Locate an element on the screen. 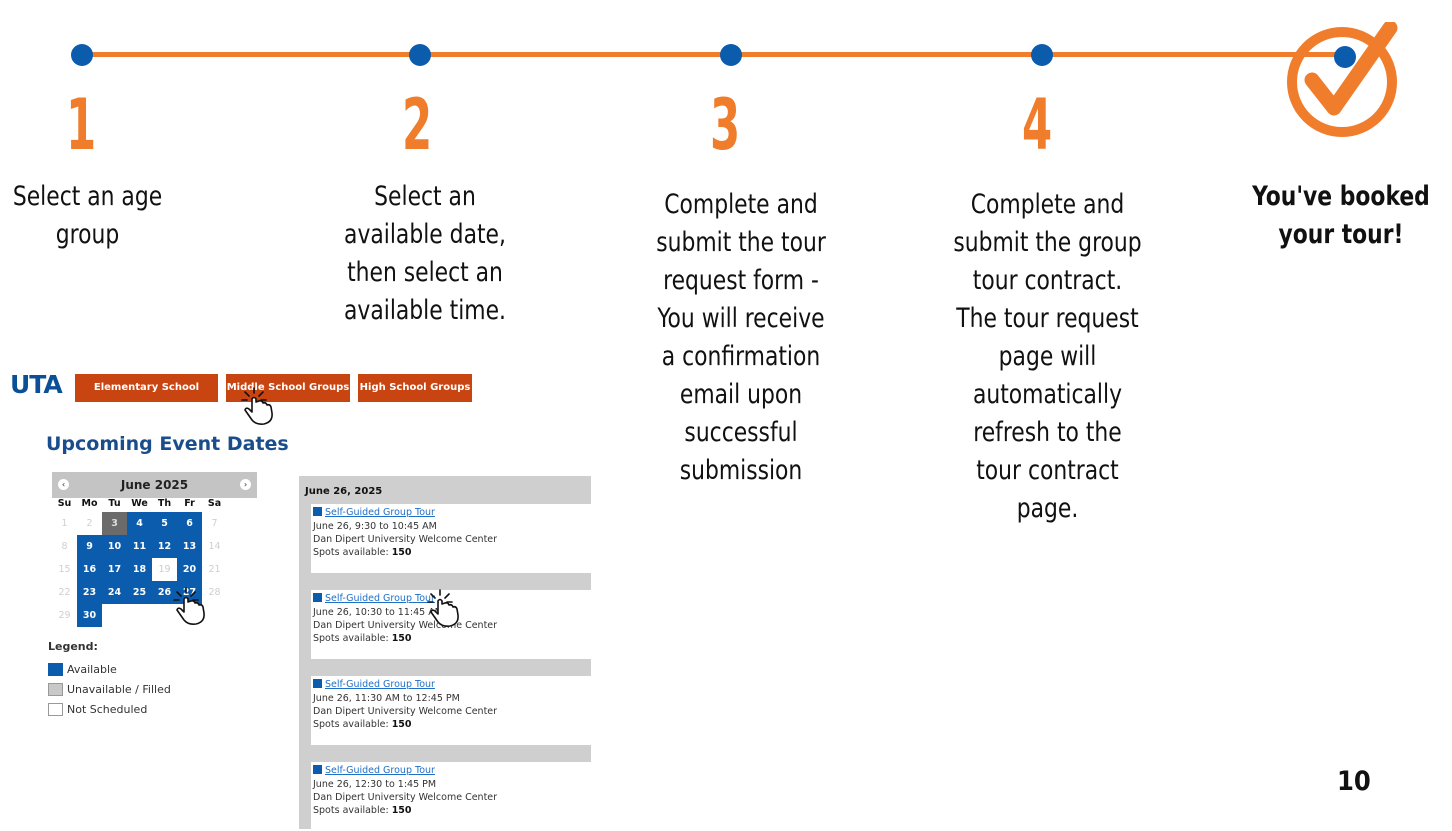 This screenshot has height=831, width=1452. calendar-day: 15 is located at coordinates (64, 569).